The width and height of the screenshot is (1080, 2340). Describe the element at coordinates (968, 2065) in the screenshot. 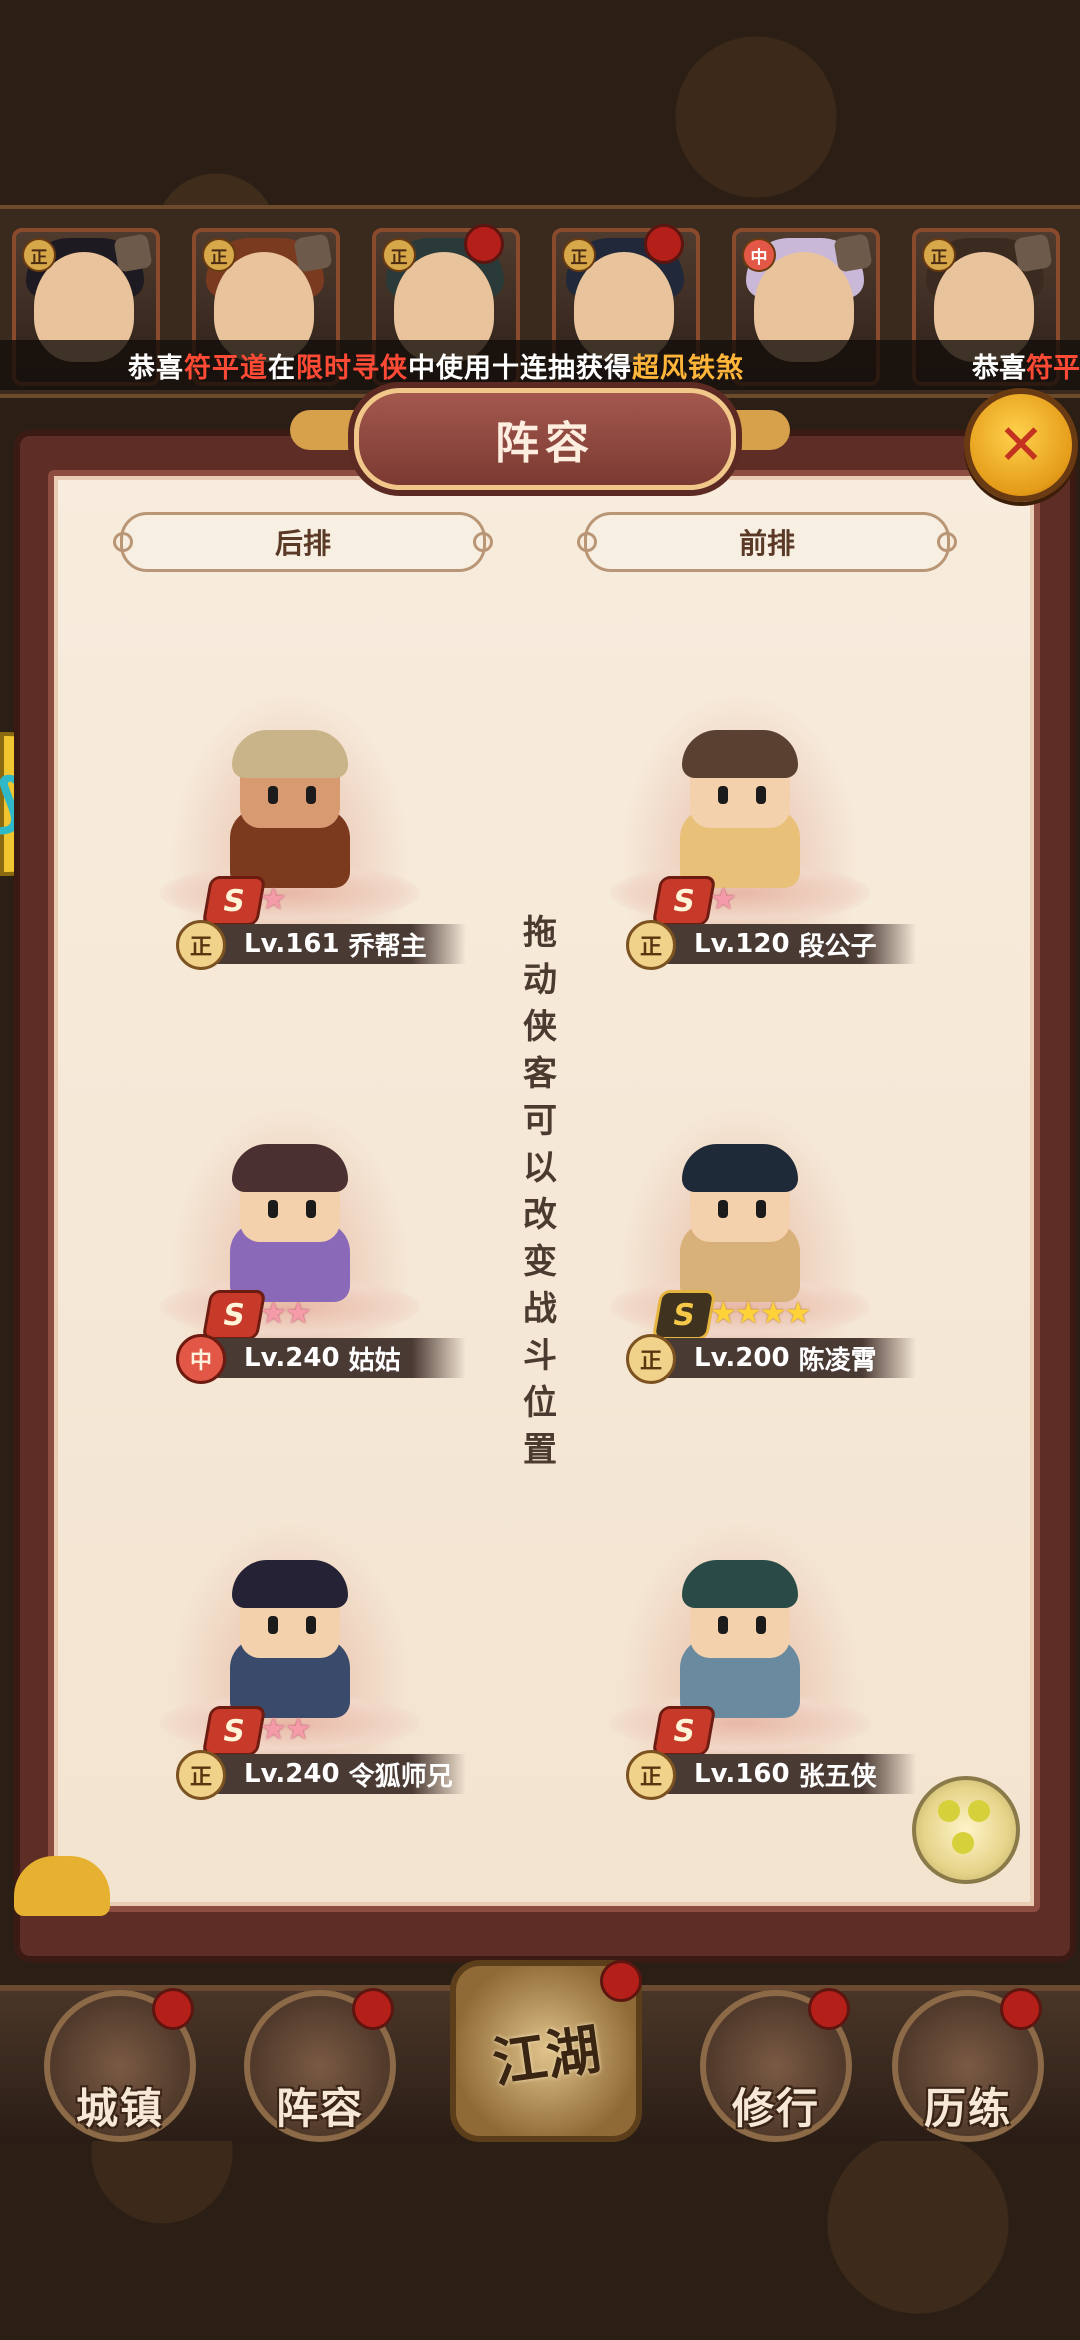

I see `nav-trial-button: 历练` at that location.